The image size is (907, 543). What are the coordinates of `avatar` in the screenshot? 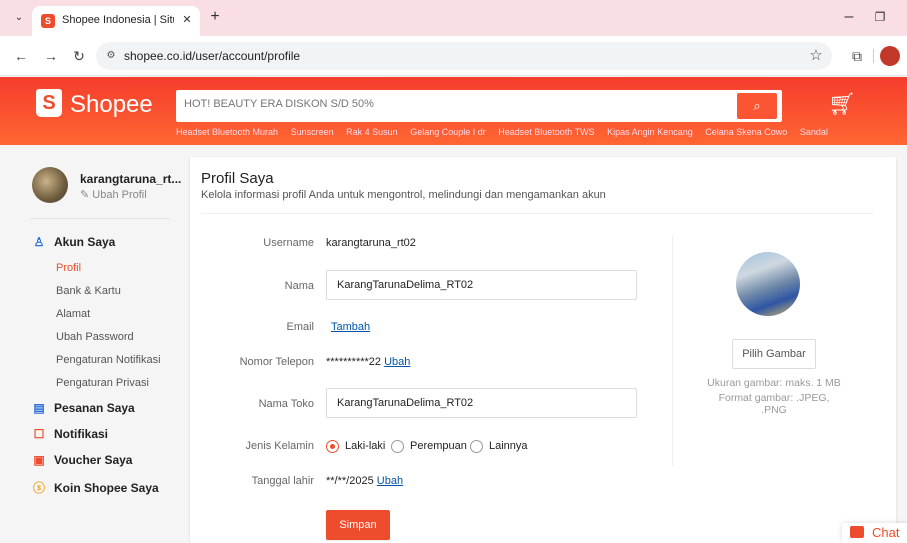 It's located at (50, 185).